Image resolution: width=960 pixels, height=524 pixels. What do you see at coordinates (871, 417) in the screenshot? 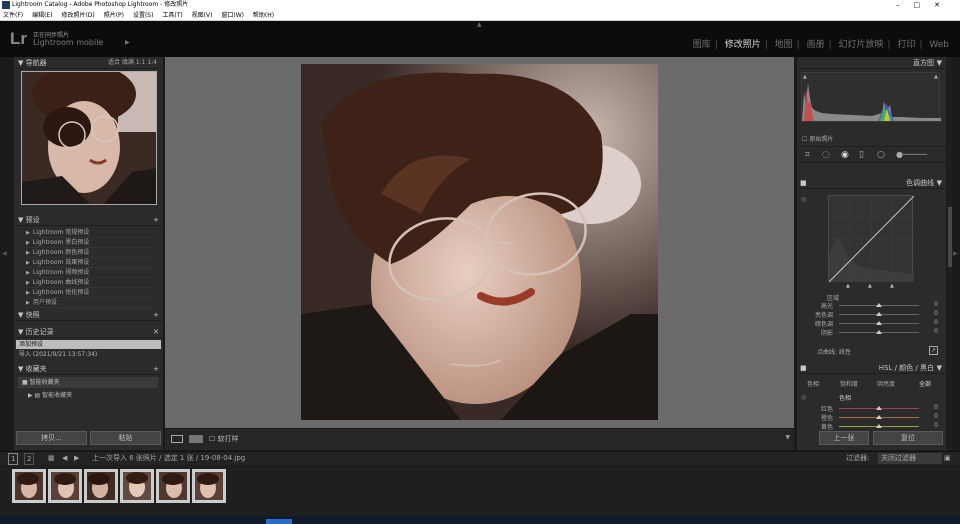
I see `slider-orange: 橙色 0` at bounding box center [871, 417].